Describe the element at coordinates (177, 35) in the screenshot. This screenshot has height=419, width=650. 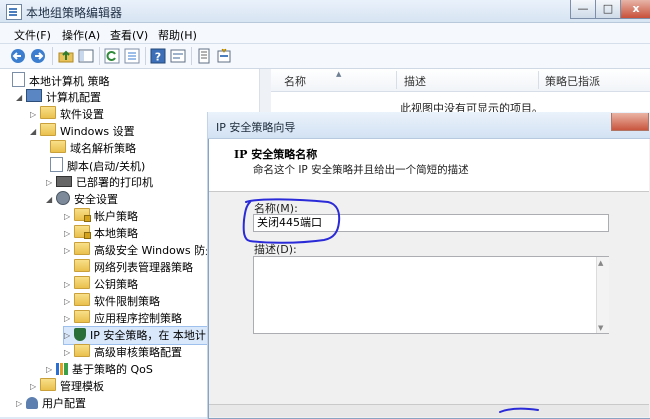
I see `menu-help: 帮助(H)` at that location.